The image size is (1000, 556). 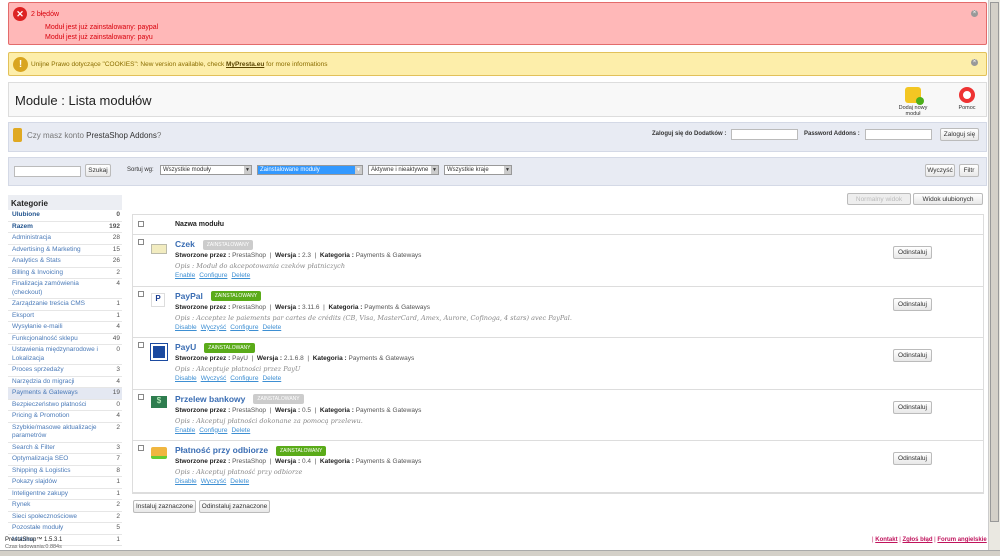 I want to click on module-name: Przelew bankowy, so click(x=210, y=399).